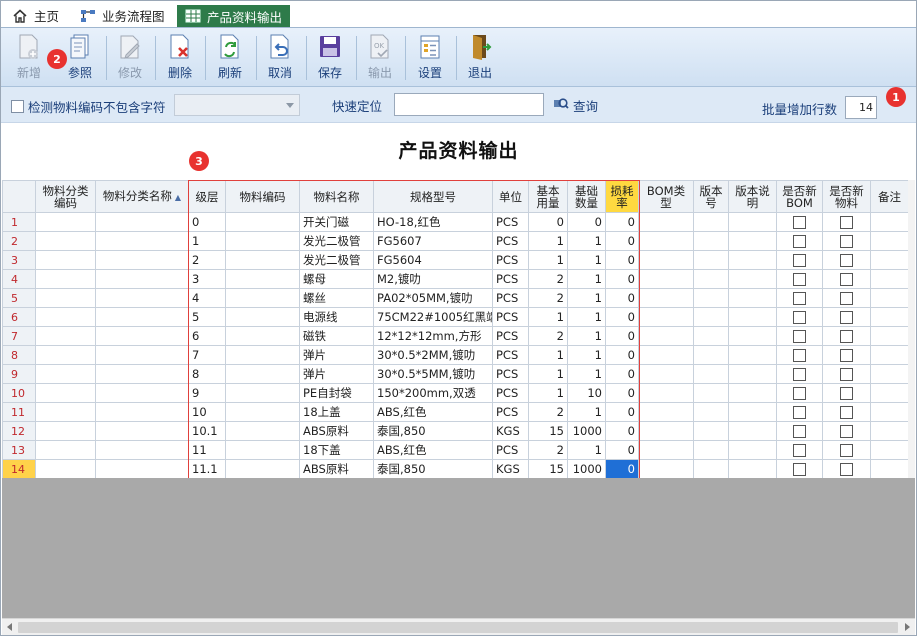 The width and height of the screenshot is (917, 636). I want to click on checkbox-box, so click(17, 106).